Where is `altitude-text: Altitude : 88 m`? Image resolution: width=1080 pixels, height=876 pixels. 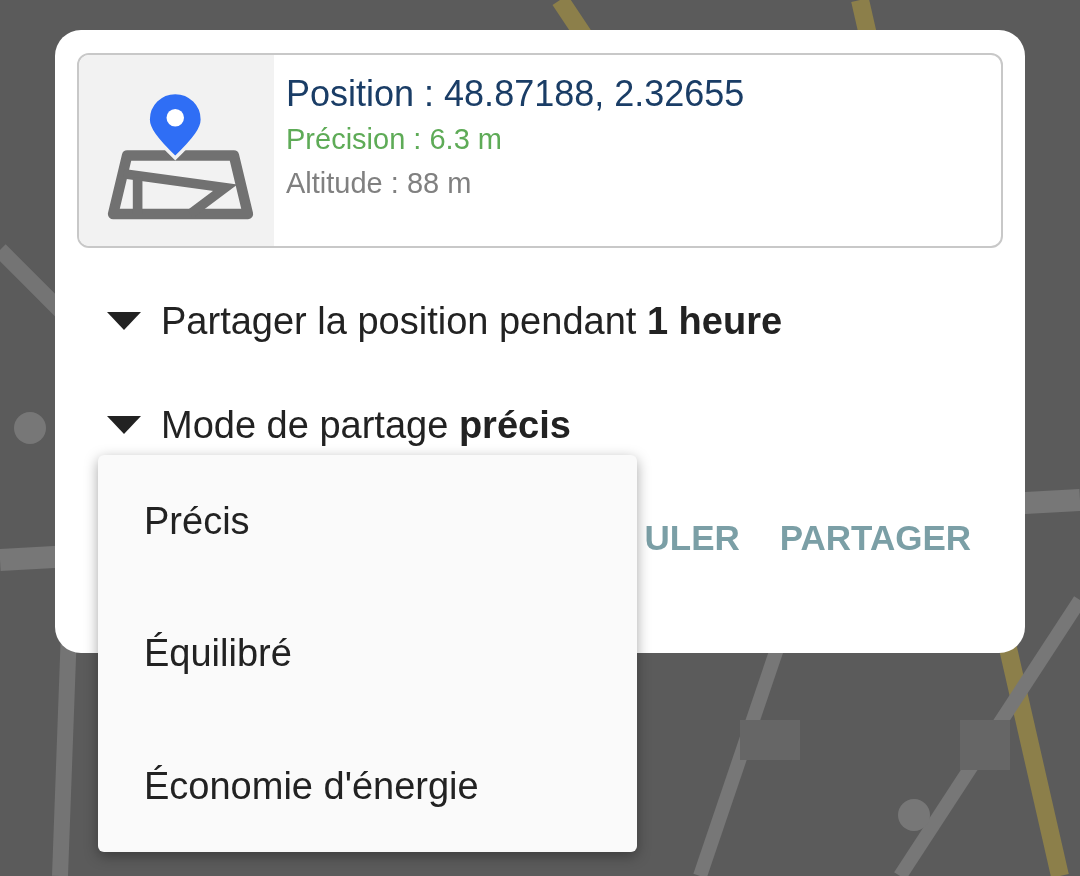
altitude-text: Altitude : 88 m is located at coordinates (379, 183).